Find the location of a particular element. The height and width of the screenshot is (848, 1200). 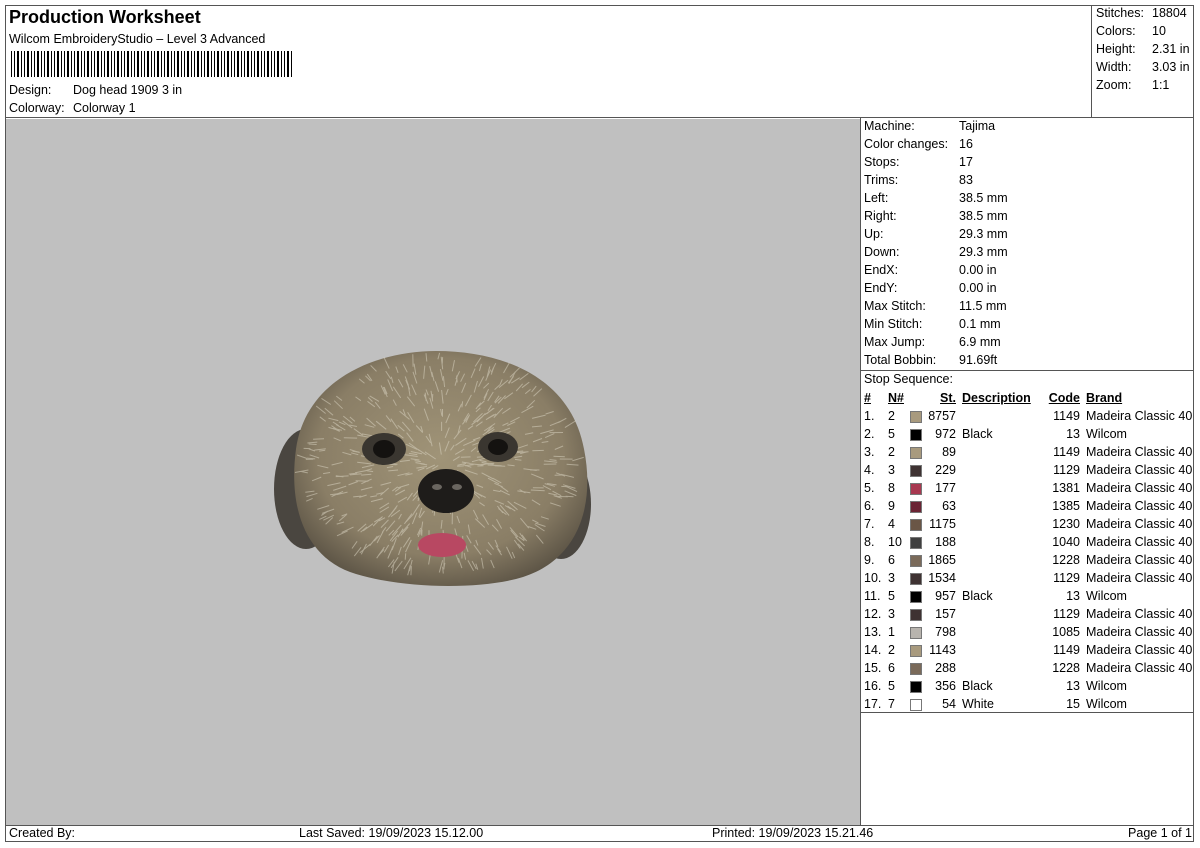

row-code: 1085 is located at coordinates (1066, 632).